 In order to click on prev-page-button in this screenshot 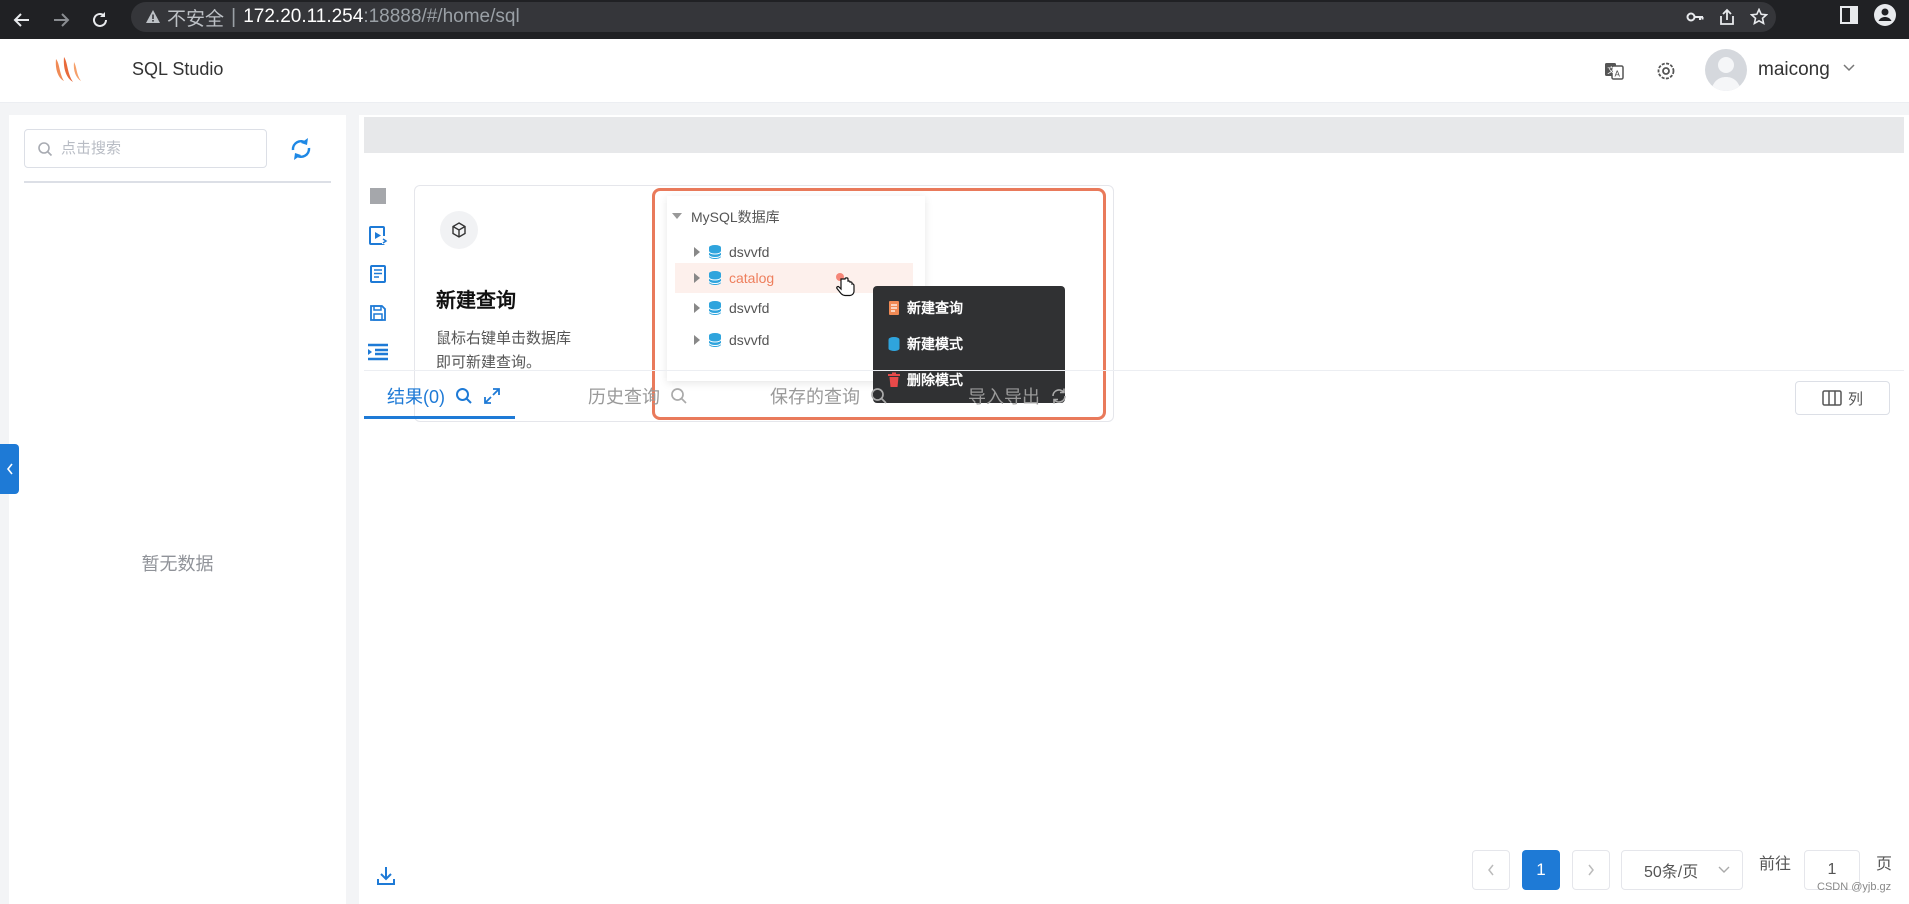, I will do `click(1491, 870)`.